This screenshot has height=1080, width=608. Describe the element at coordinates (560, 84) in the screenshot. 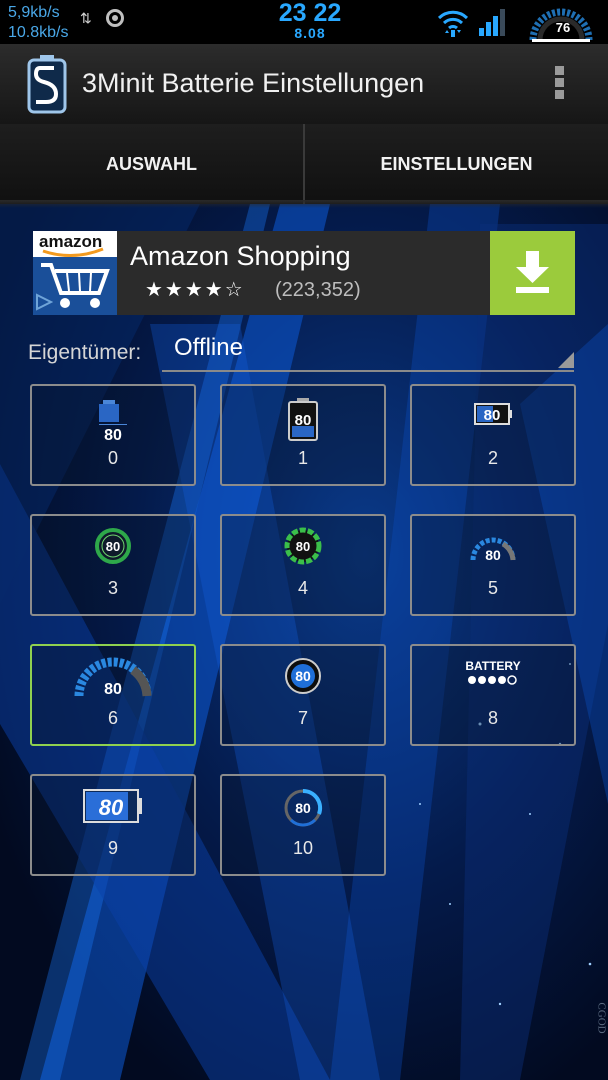

I see `overflow-menu-icon` at that location.